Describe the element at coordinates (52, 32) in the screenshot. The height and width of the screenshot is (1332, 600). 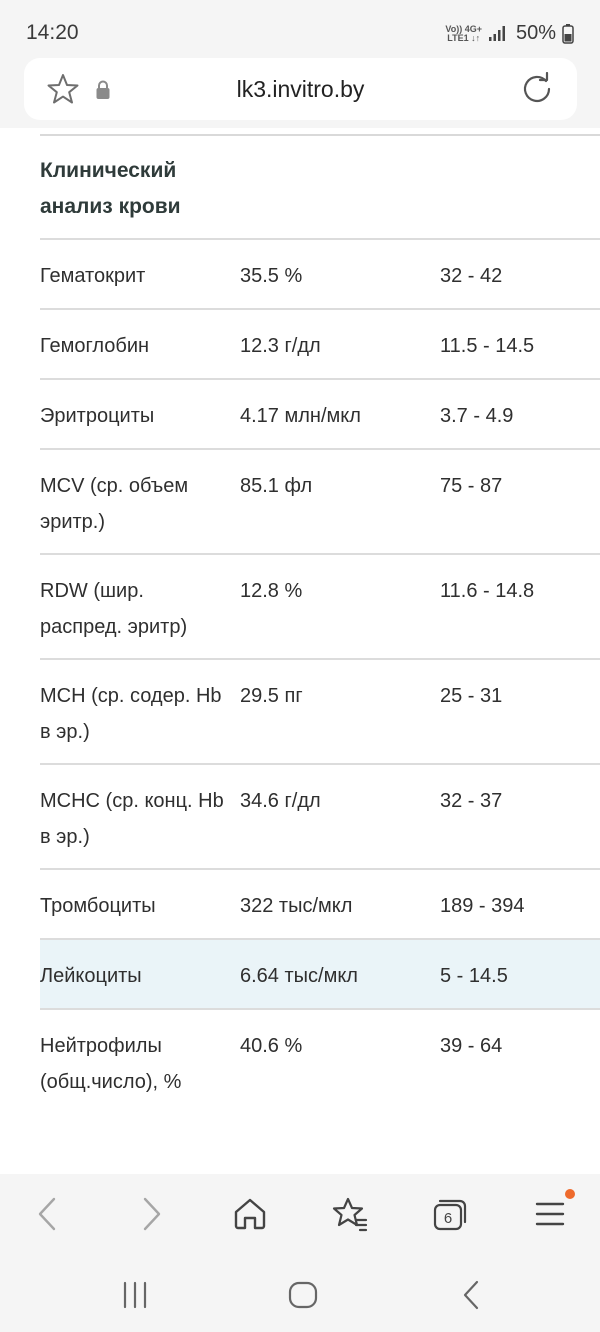
I see `status-time: 14:20` at that location.